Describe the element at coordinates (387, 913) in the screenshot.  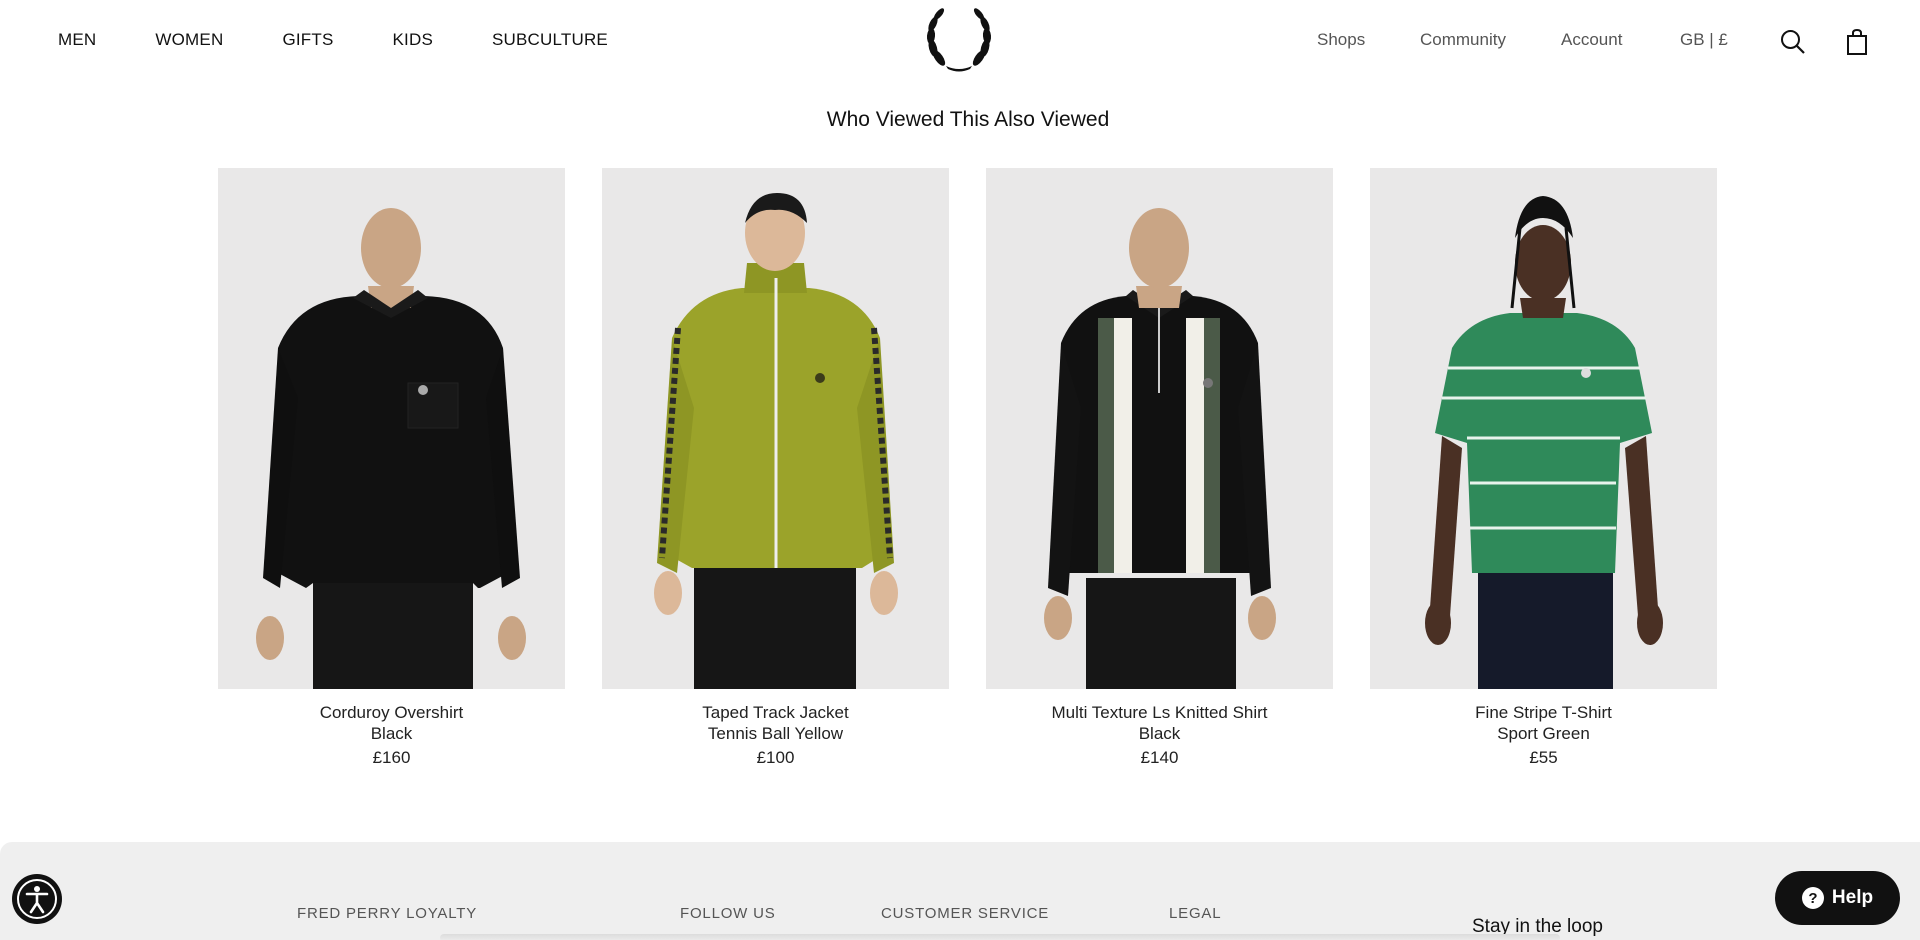
I see `footer-loyalty-heading: FRED PERRY LOYALTY` at that location.